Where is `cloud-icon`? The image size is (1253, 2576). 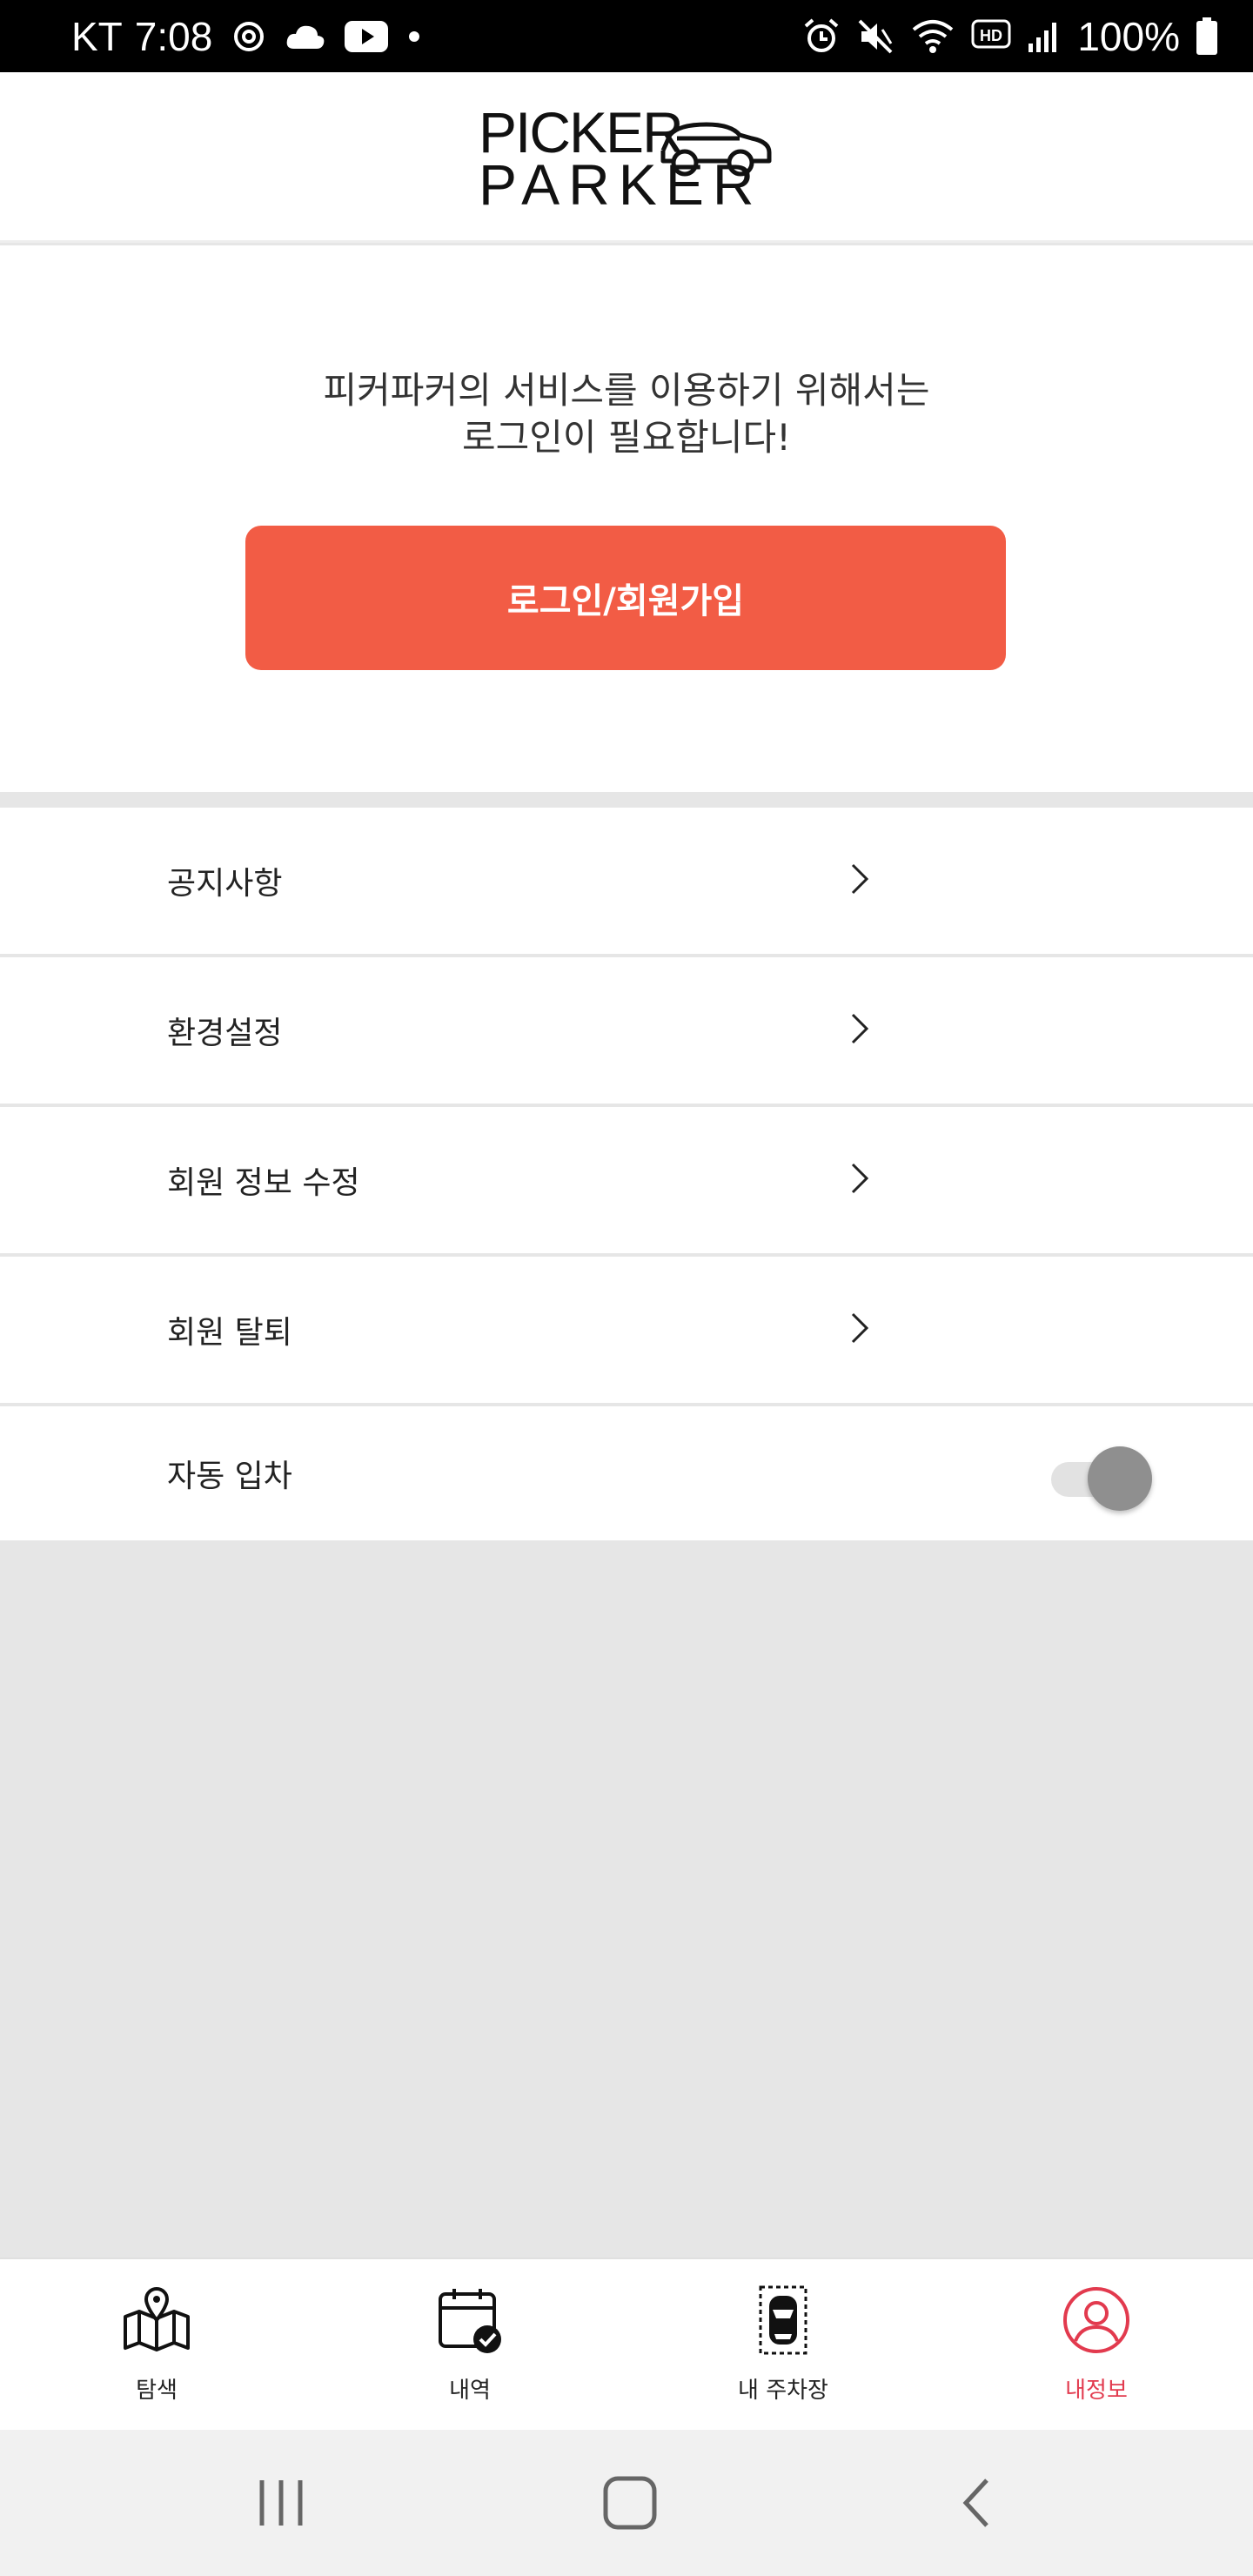
cloud-icon is located at coordinates (305, 37).